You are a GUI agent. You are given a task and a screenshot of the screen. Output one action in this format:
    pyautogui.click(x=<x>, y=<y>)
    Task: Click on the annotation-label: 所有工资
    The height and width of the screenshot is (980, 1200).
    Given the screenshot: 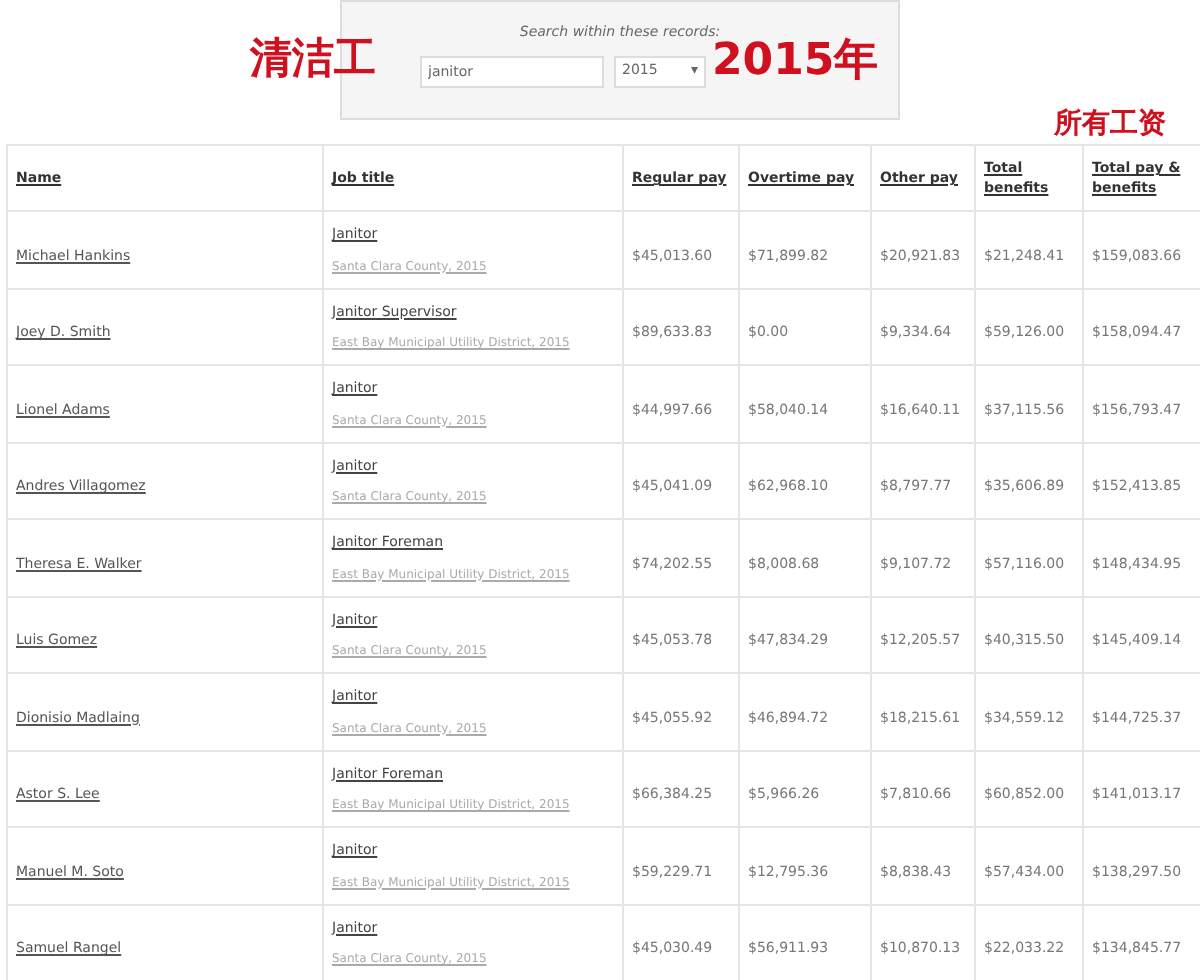 What is the action you would take?
    pyautogui.click(x=1110, y=124)
    